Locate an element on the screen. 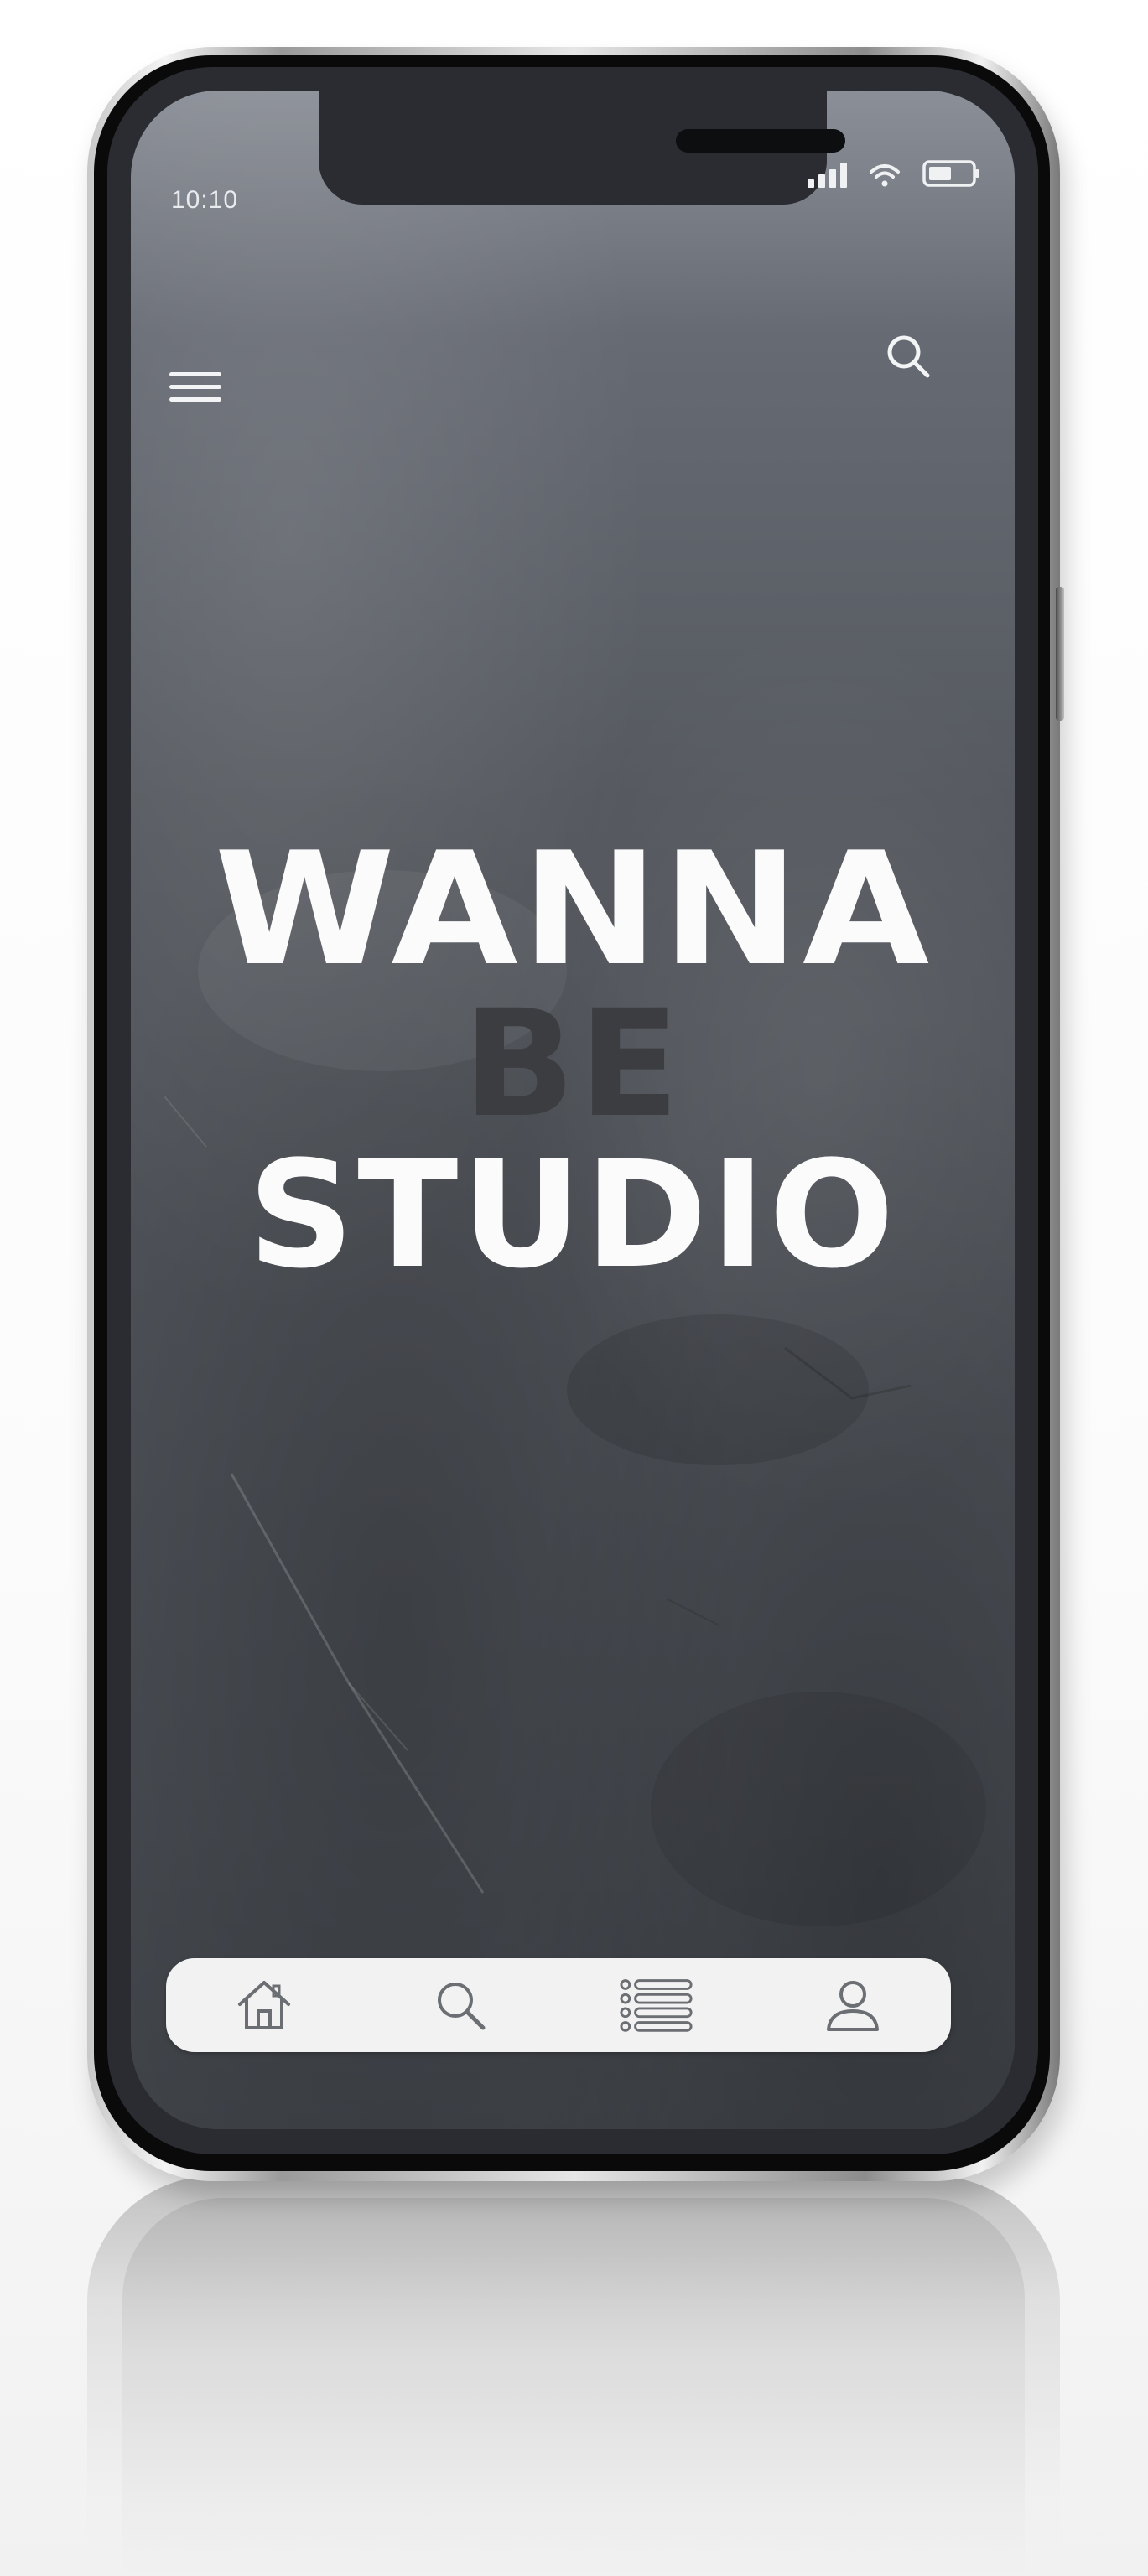 This screenshot has height=2576, width=1148. status-icons is located at coordinates (894, 169).